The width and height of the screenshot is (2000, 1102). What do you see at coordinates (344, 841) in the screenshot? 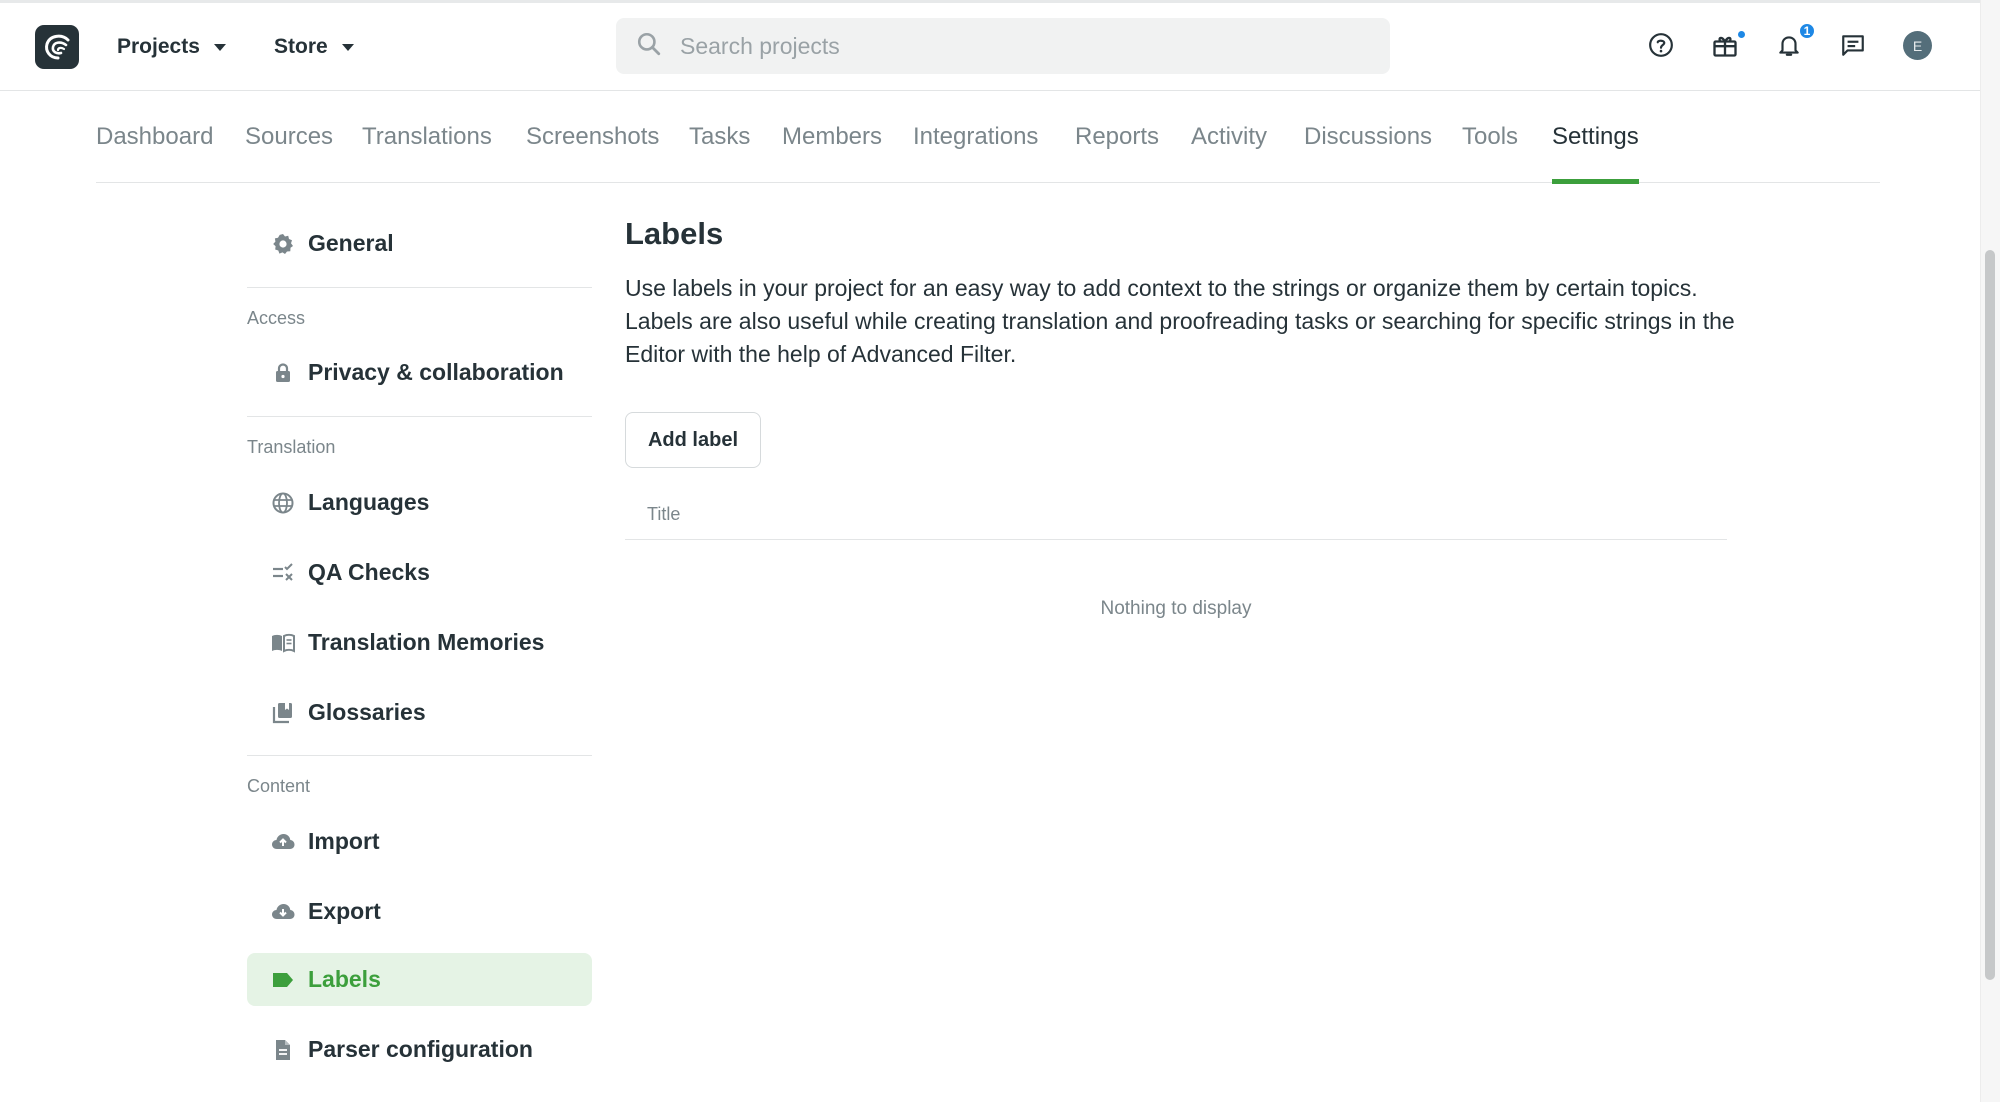
I see `sidebar-item-label: Import` at bounding box center [344, 841].